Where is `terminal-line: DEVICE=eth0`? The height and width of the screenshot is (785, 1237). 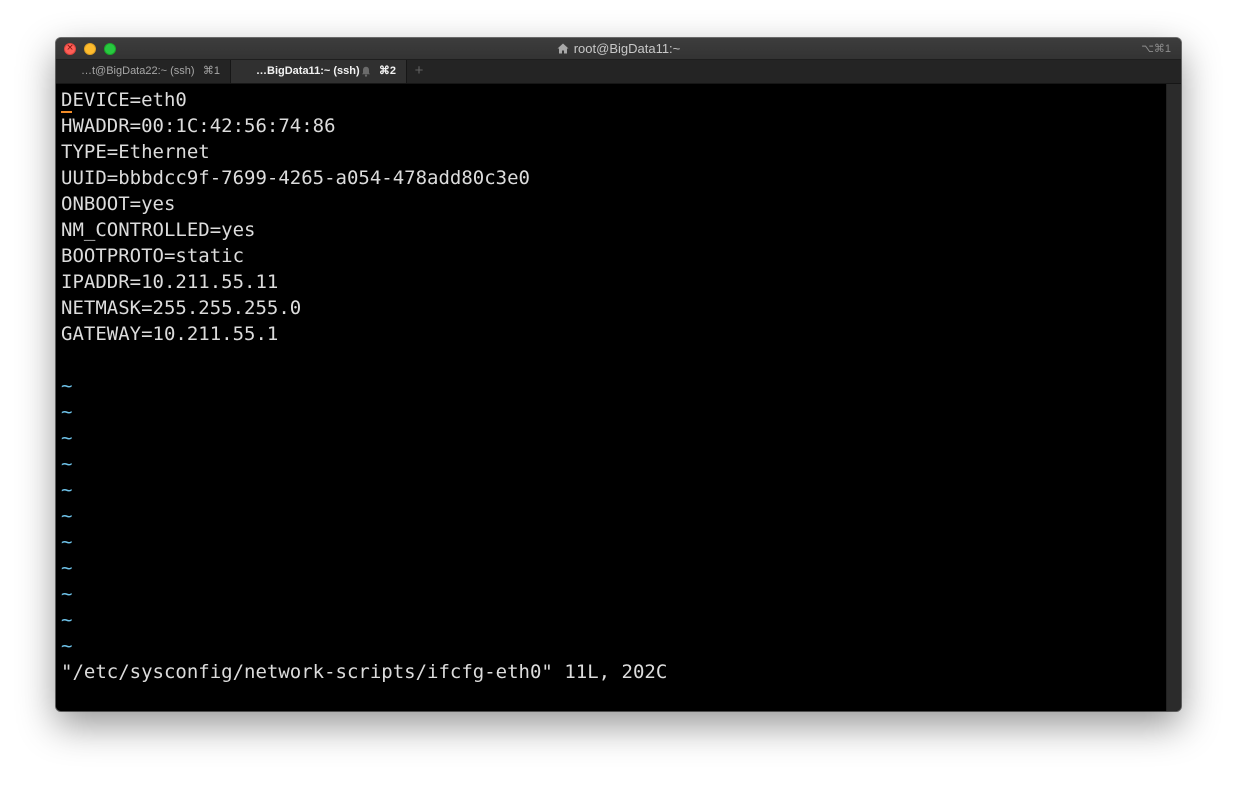 terminal-line: DEVICE=eth0 is located at coordinates (124, 101).